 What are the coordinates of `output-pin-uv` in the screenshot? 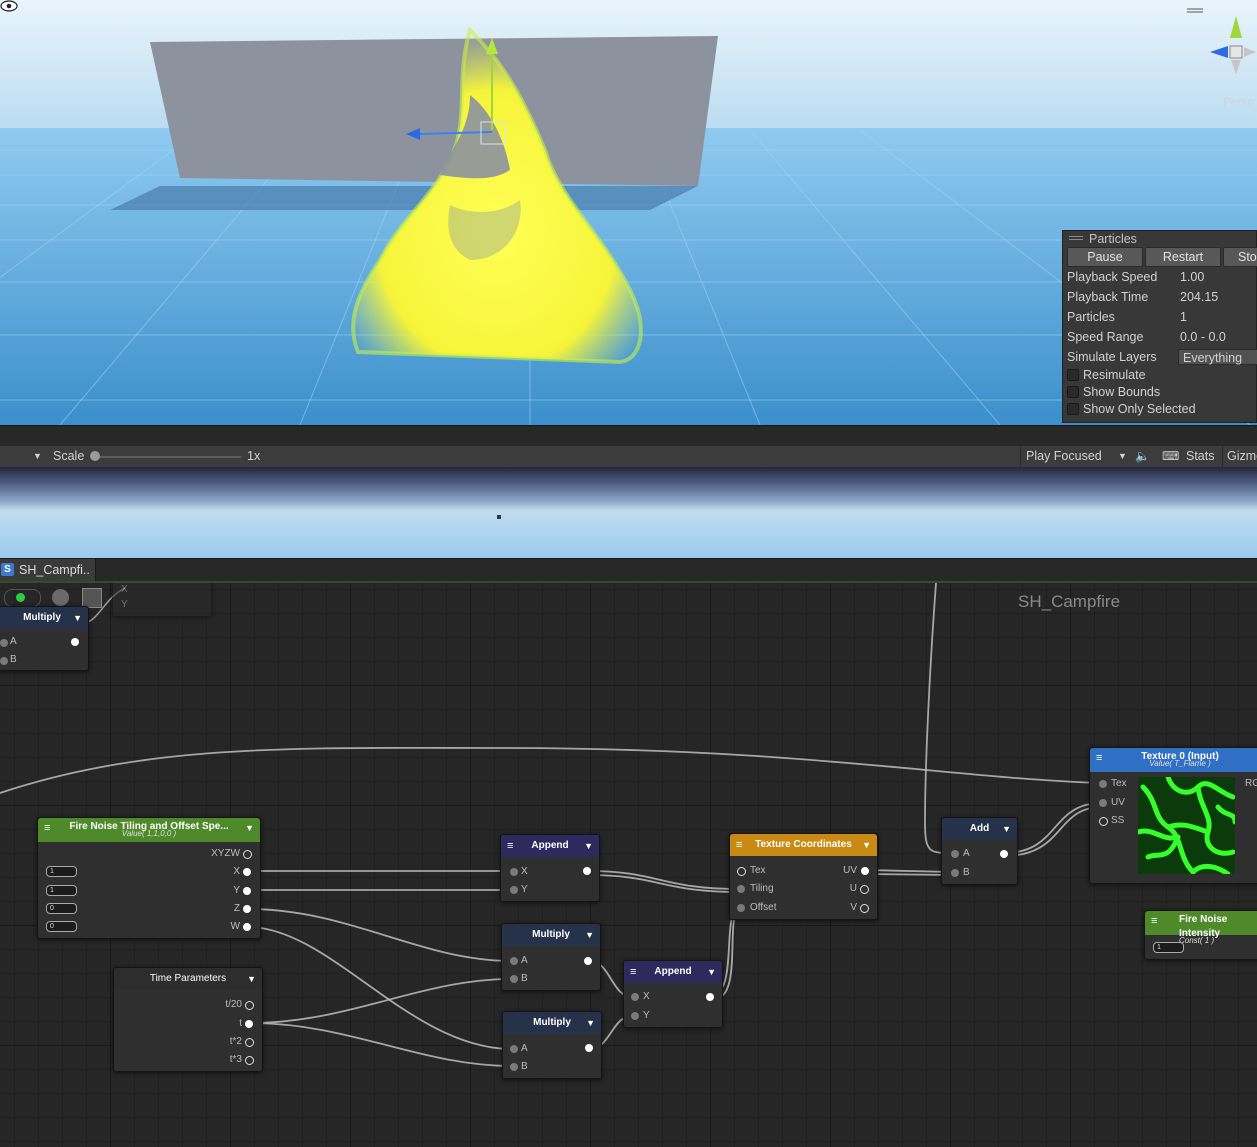 It's located at (865, 871).